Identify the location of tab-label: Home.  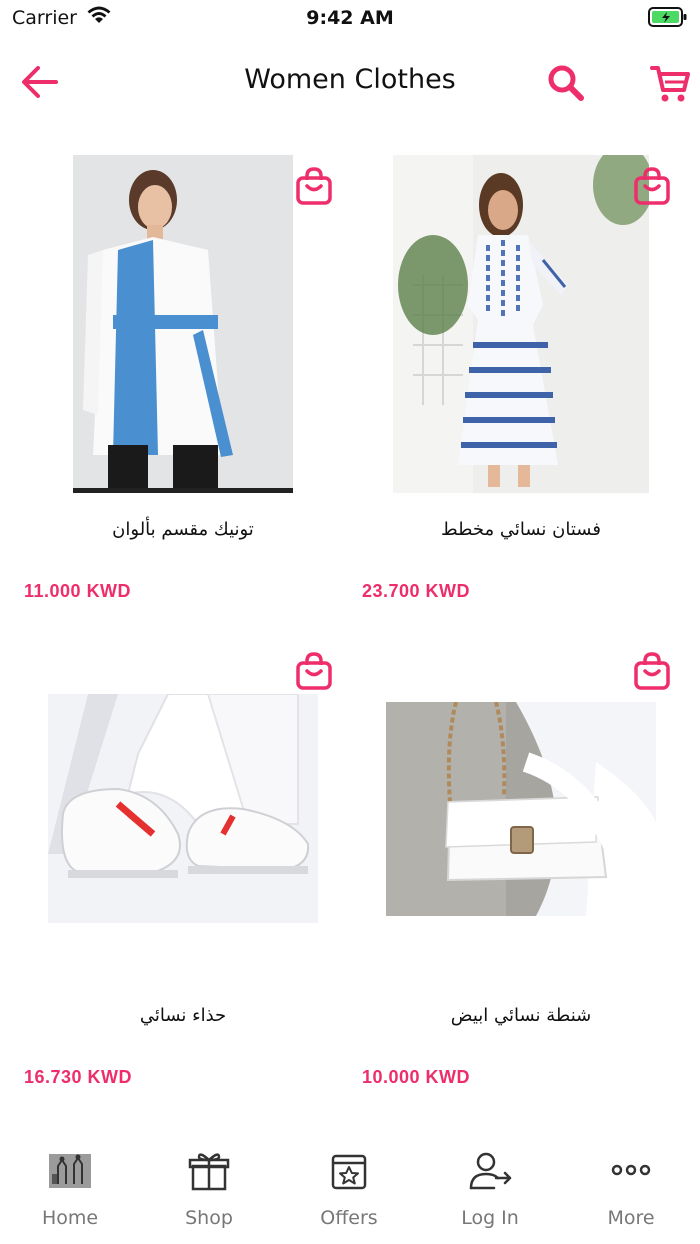
(70, 1218).